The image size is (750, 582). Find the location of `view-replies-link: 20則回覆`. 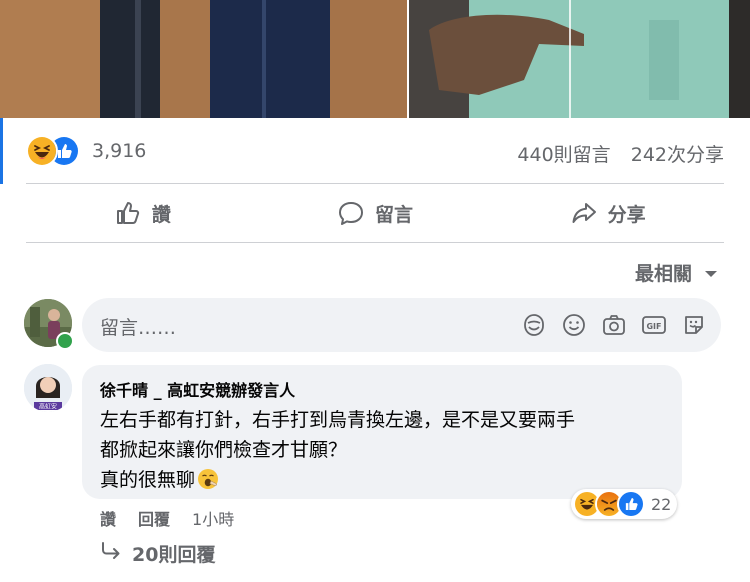

view-replies-link: 20則回覆 is located at coordinates (157, 553).